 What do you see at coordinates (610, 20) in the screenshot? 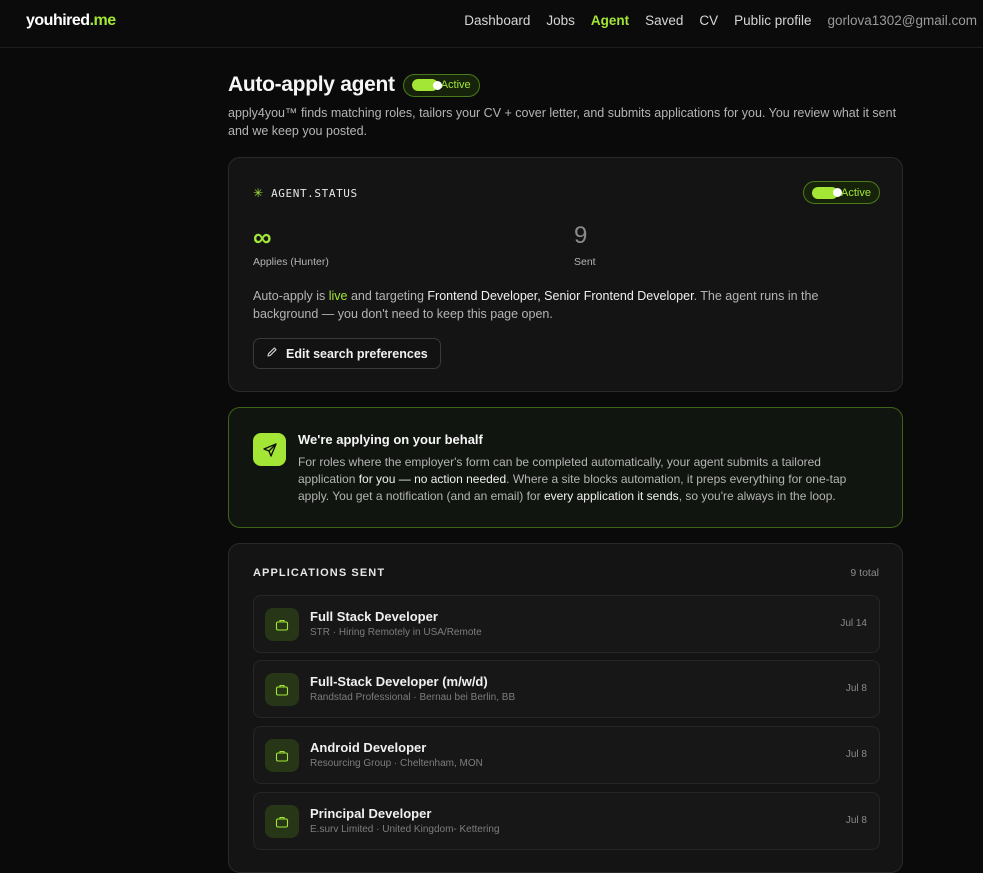
I see `nav-agent: Agent` at bounding box center [610, 20].